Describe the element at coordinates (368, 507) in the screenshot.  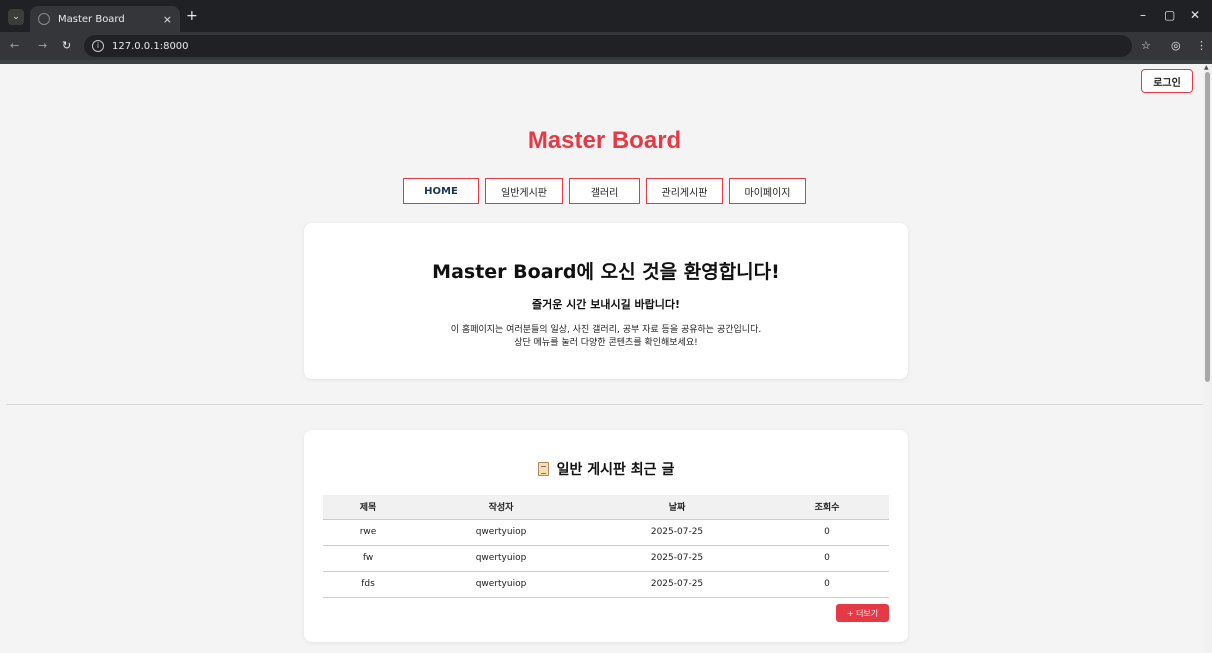
I see `column-header-title: 제목` at that location.